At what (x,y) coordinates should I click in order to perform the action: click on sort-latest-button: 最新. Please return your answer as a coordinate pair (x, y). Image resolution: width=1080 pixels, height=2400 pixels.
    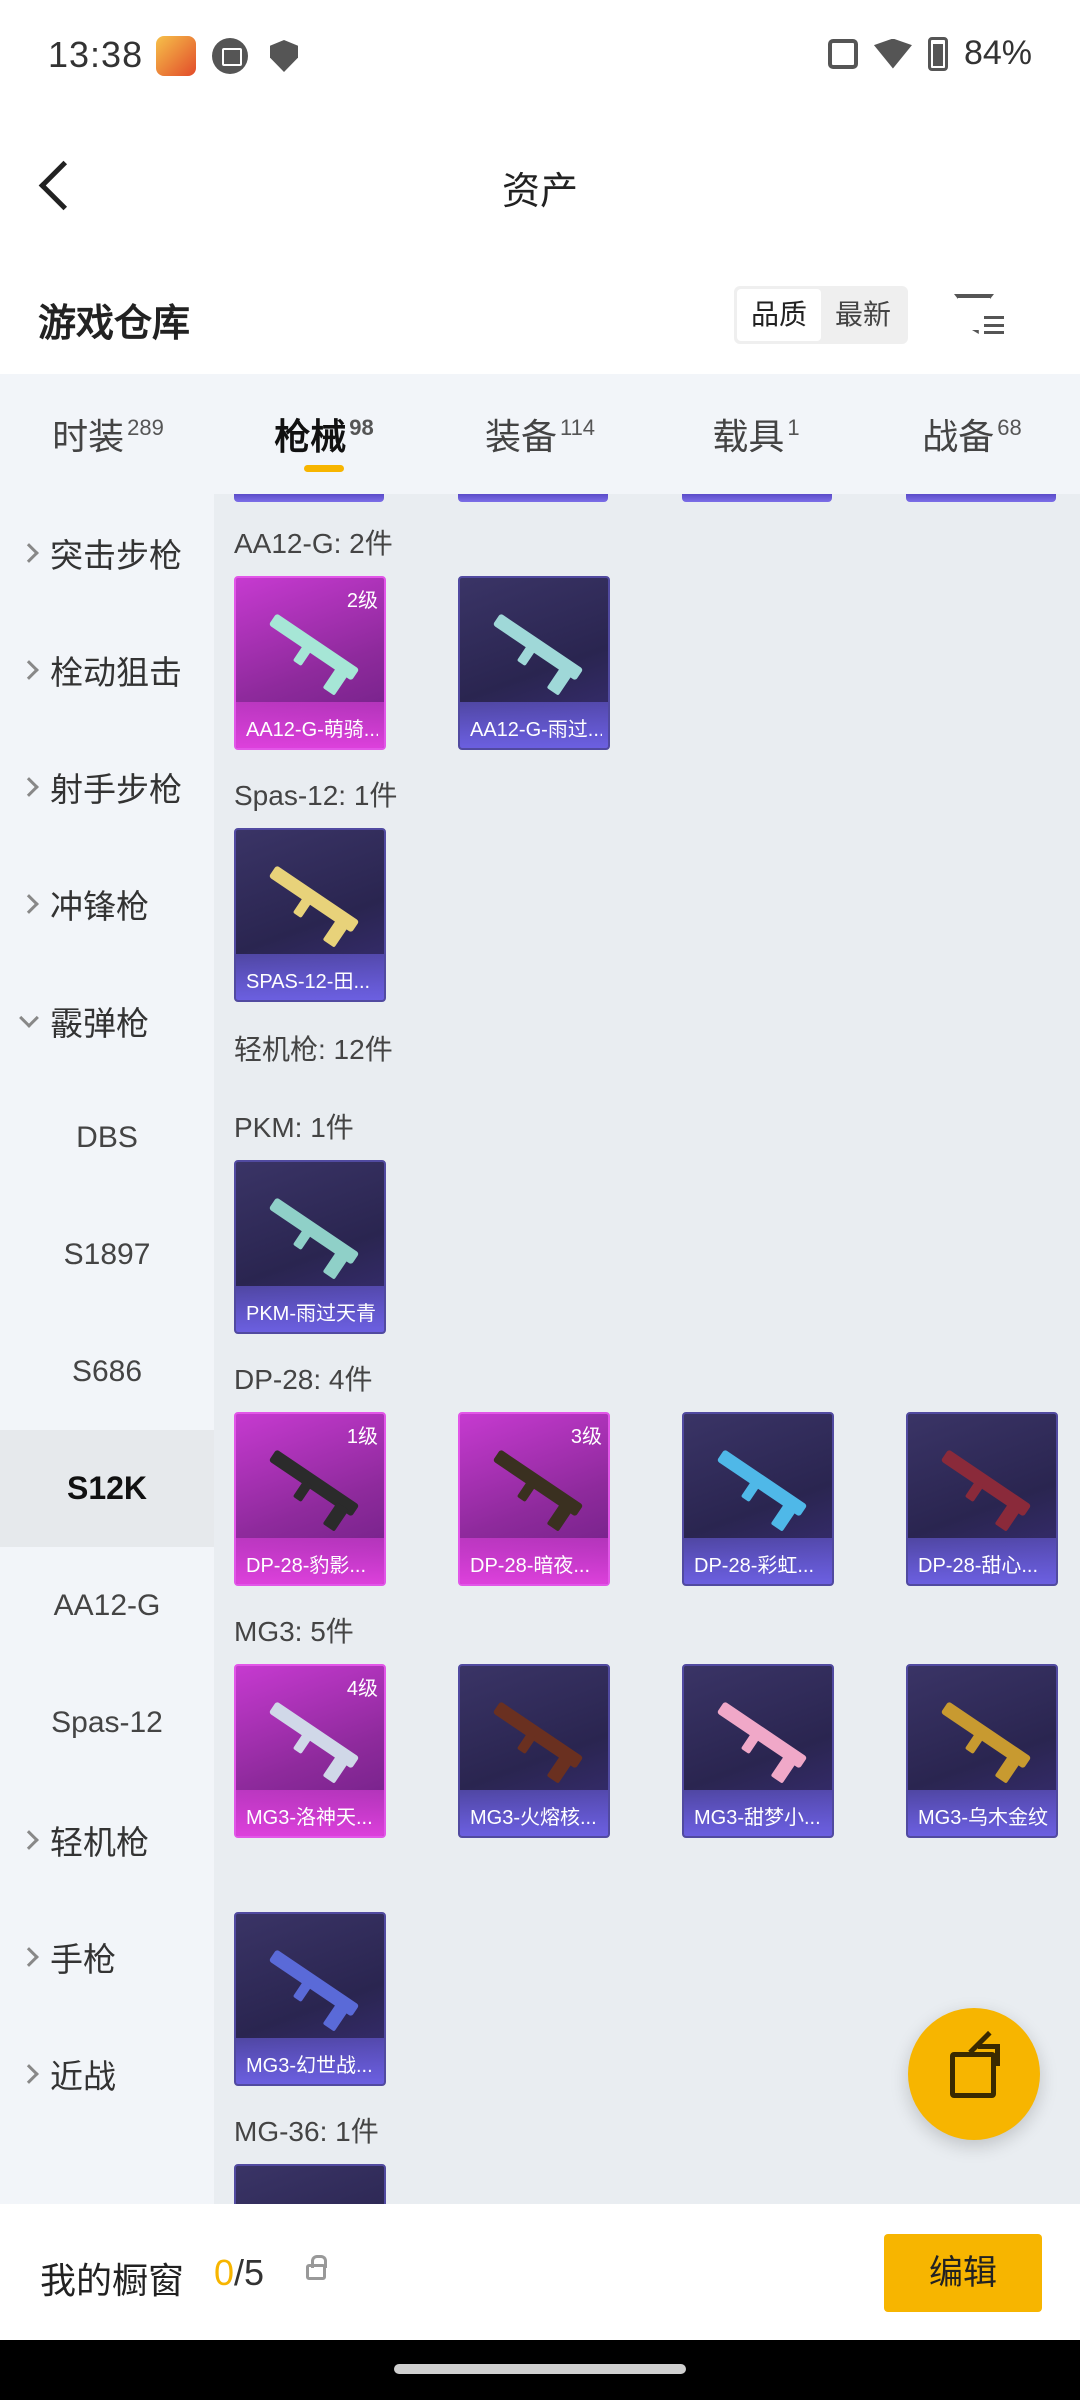
    Looking at the image, I should click on (863, 315).